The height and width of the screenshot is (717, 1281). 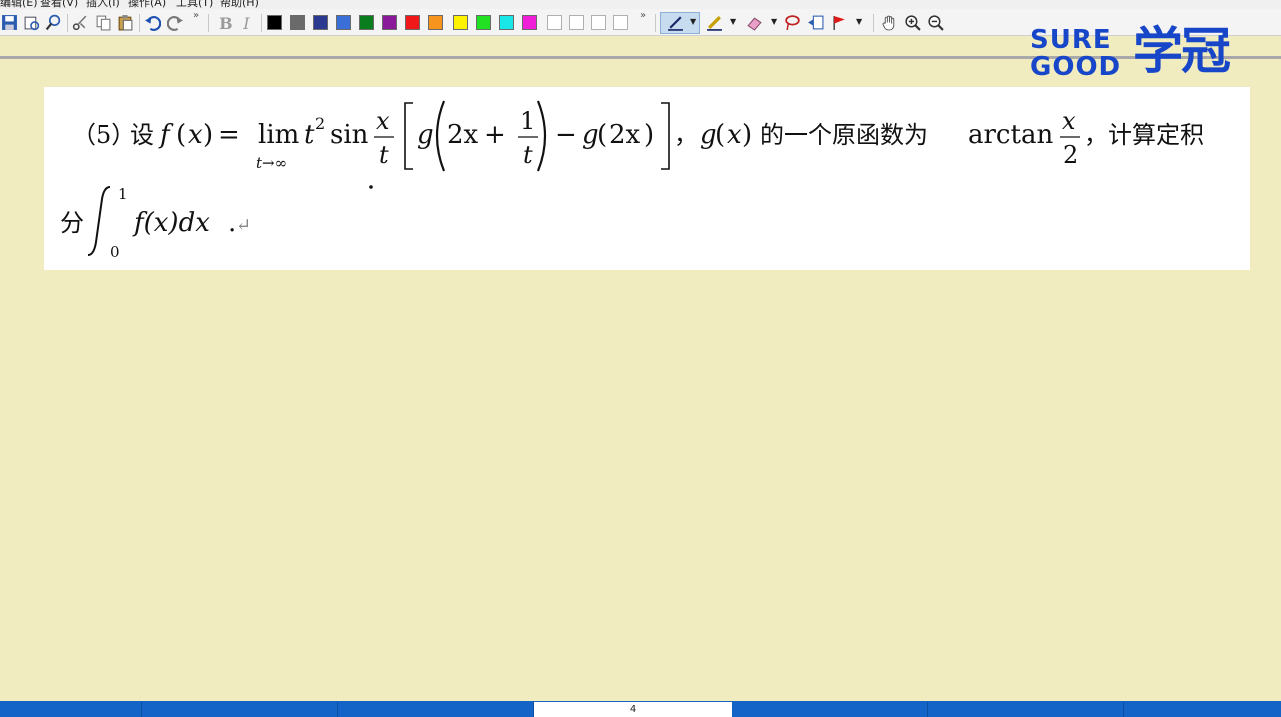 I want to click on original-function-text: 的一个原函数为, so click(x=844, y=135).